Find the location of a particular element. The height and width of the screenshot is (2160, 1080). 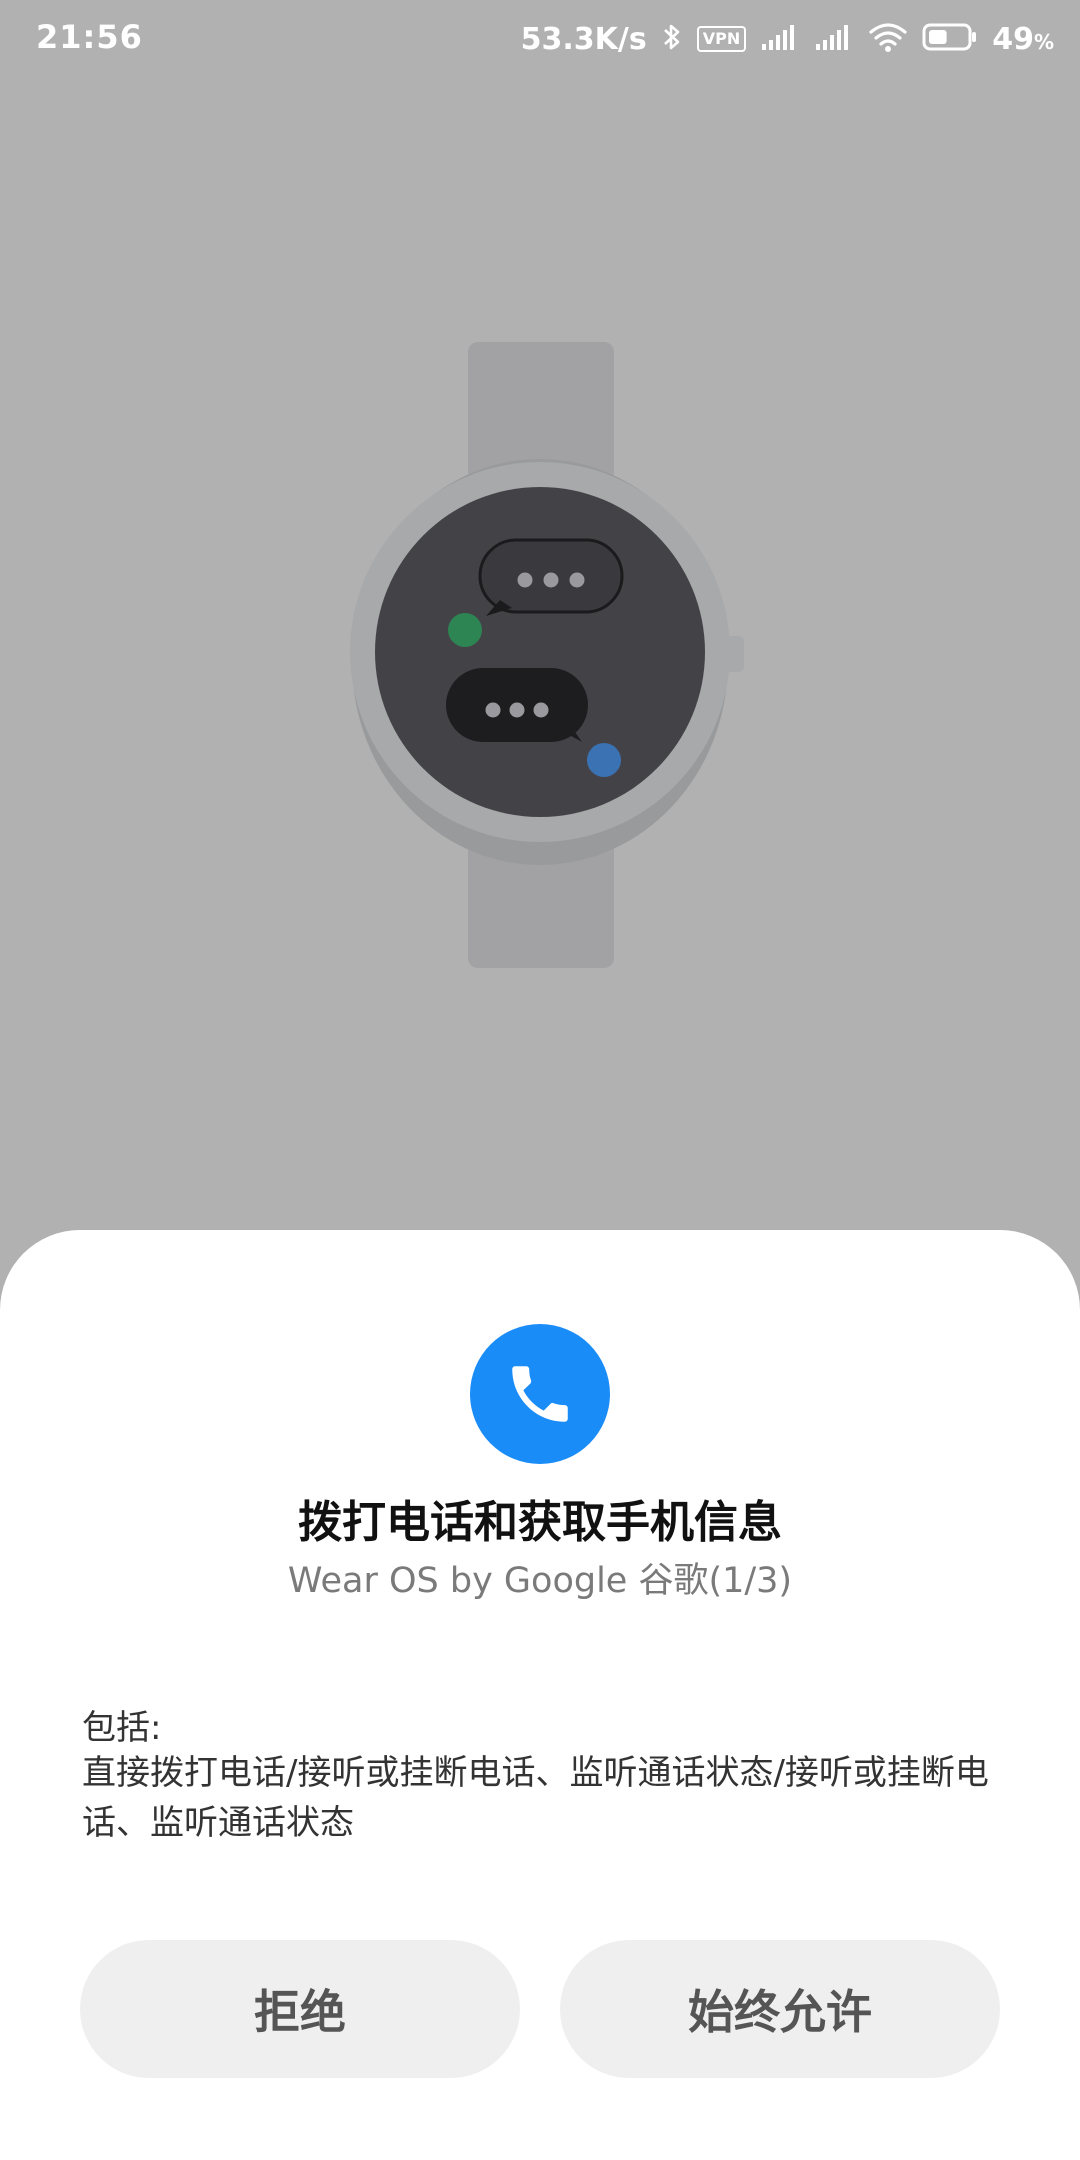

always-allow-button: 始终允许 is located at coordinates (780, 2009).